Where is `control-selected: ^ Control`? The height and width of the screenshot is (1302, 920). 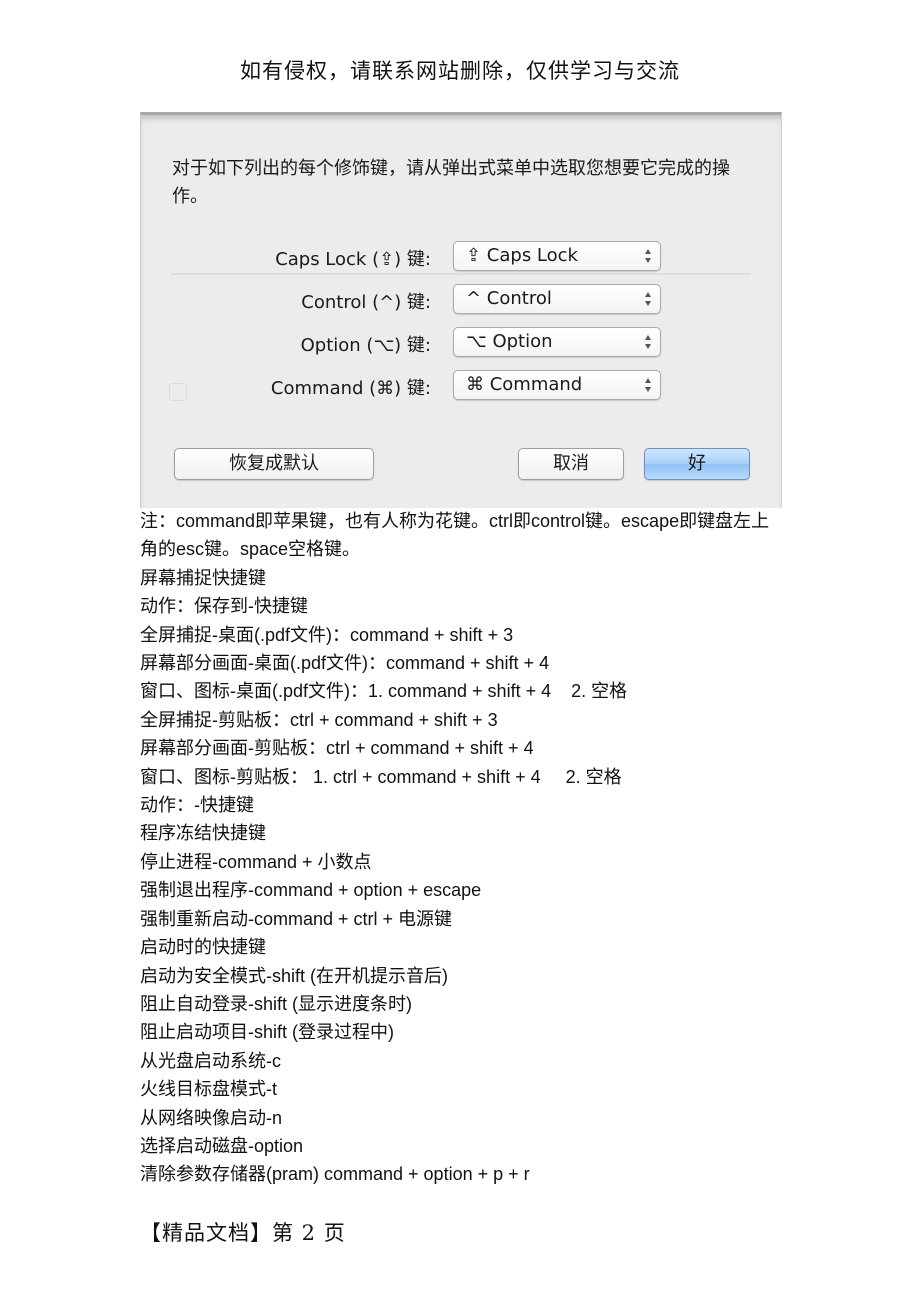
control-selected: ^ Control is located at coordinates (509, 298).